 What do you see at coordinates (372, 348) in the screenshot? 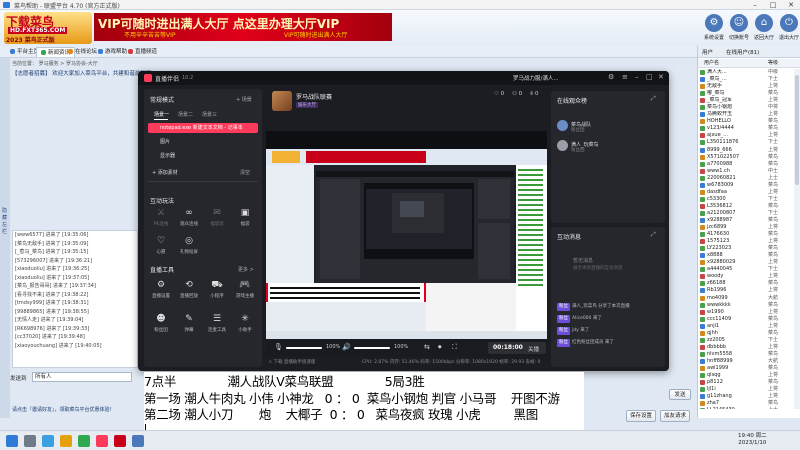
I see `speaker-slider` at bounding box center [372, 348].